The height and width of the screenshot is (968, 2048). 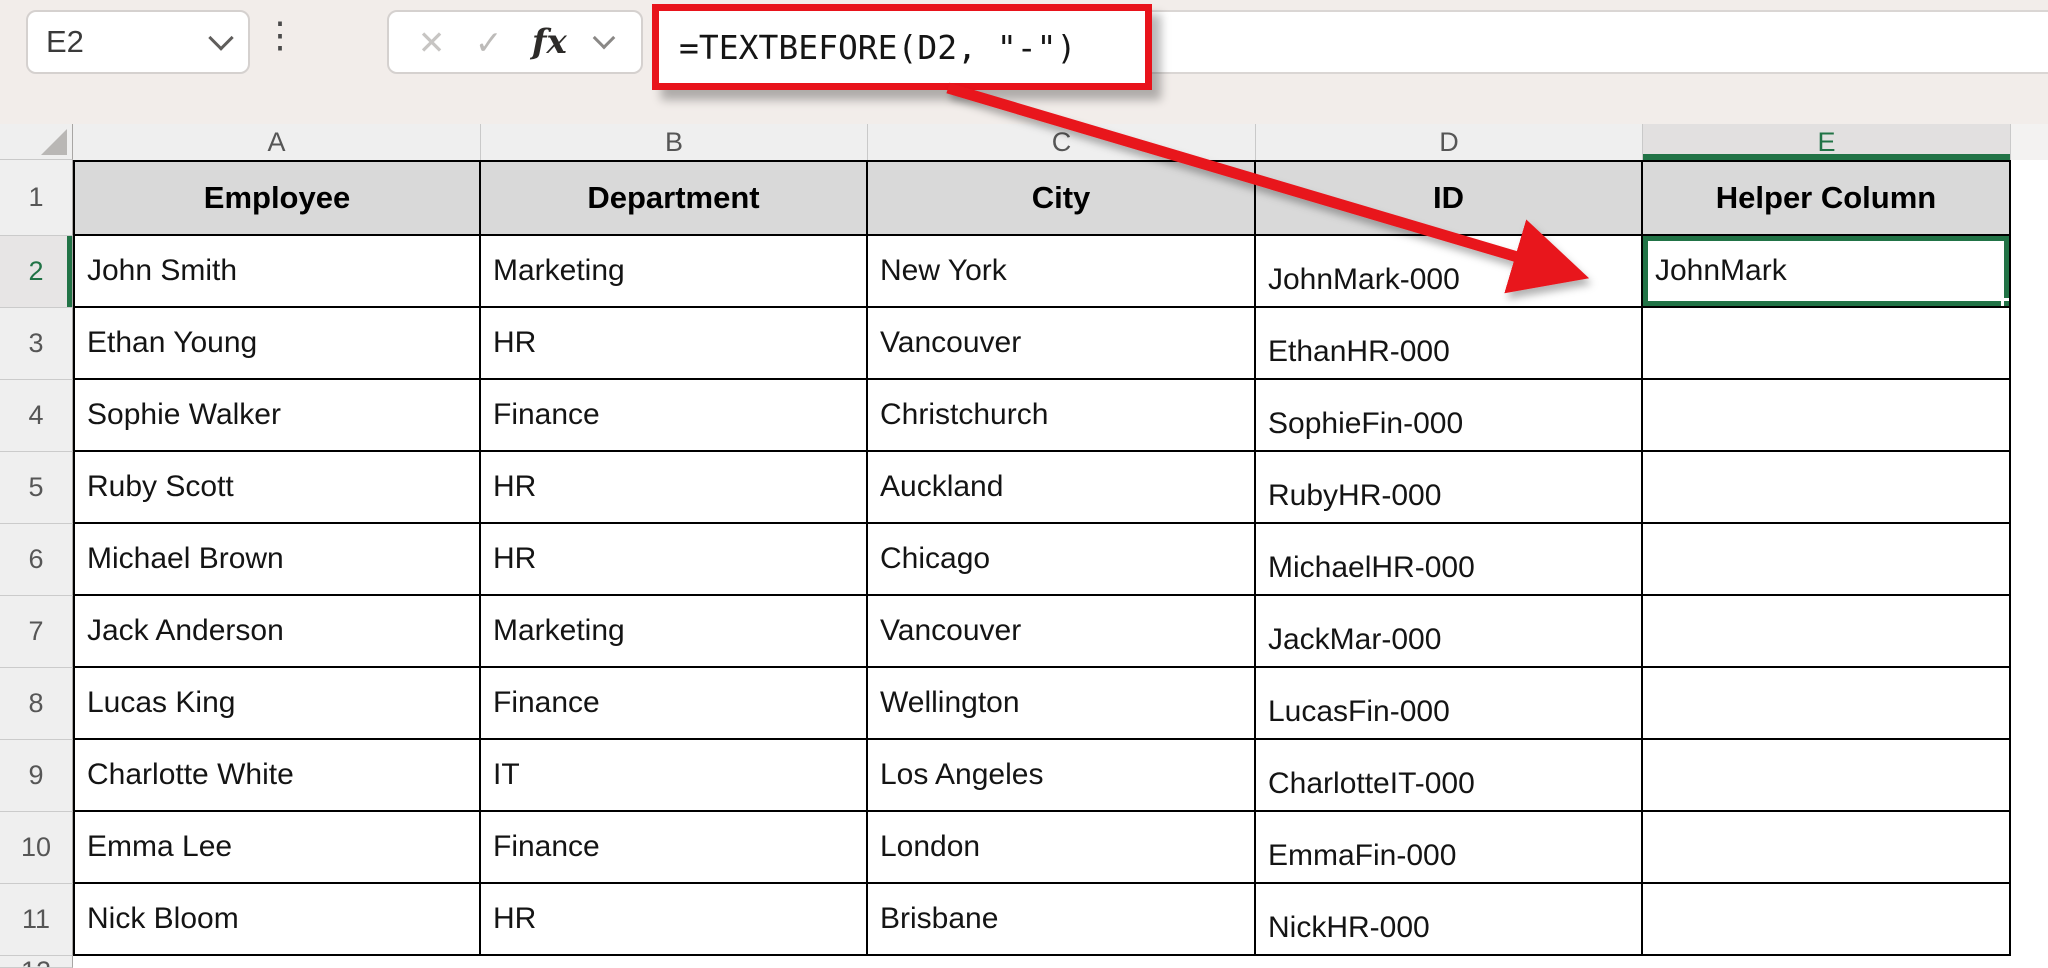 I want to click on cell-text: NickHR-000, so click(x=1349, y=927).